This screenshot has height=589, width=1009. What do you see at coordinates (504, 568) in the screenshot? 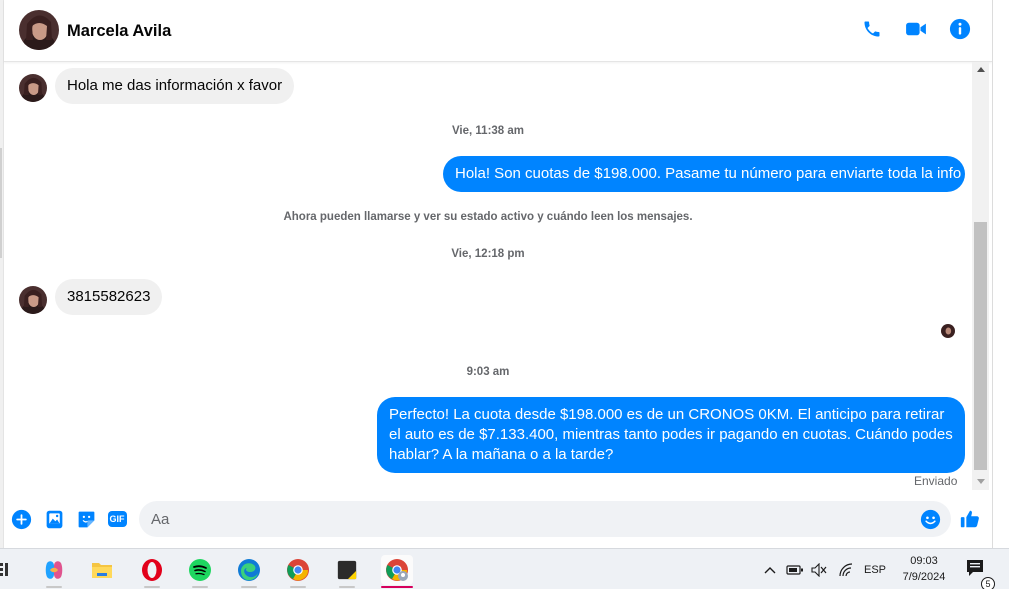
I see `windows-taskbar: ESP 09:03 7/9/2024 5` at bounding box center [504, 568].